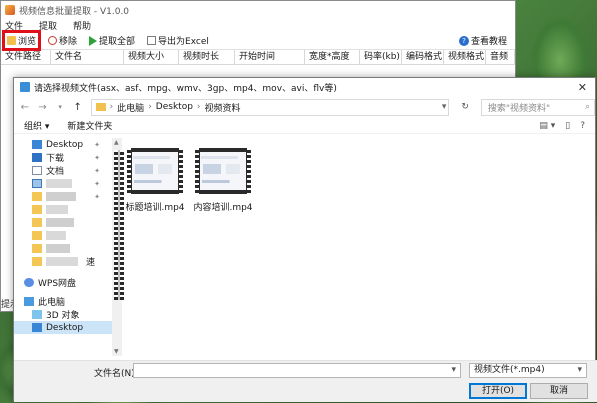  Describe the element at coordinates (152, 40) in the screenshot. I see `excel-icon` at that location.